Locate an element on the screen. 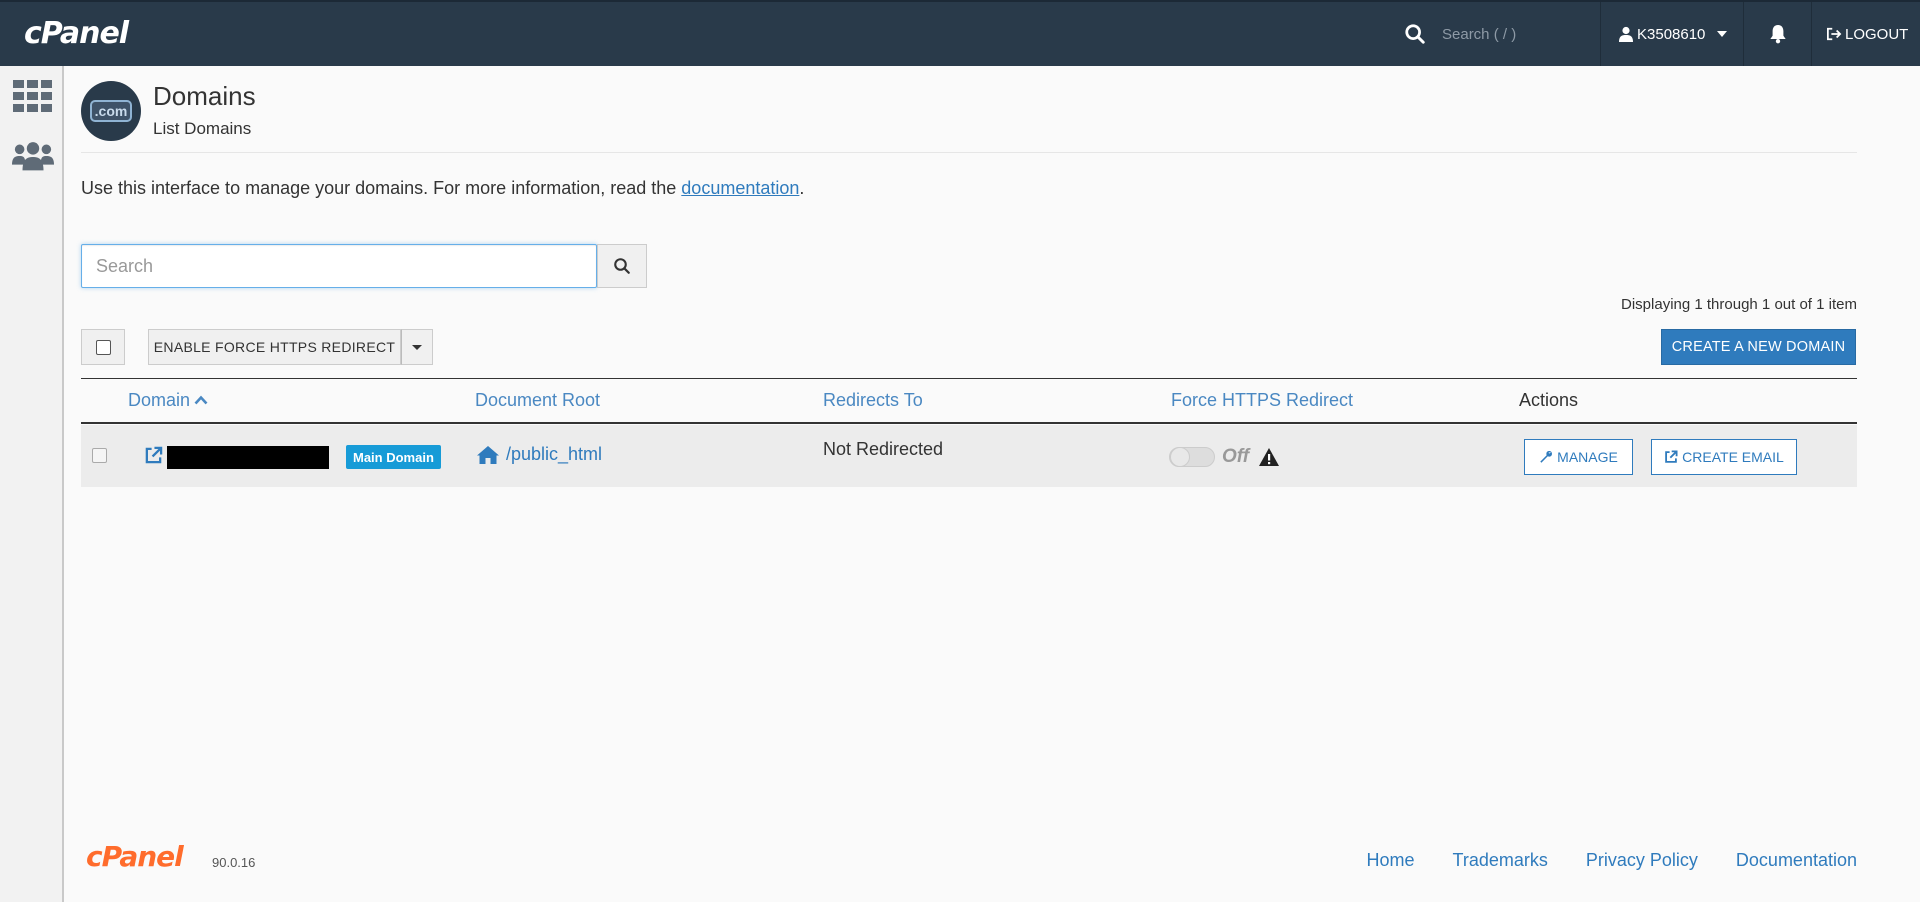 This screenshot has width=1920, height=902. caret-down-icon is located at coordinates (417, 347).